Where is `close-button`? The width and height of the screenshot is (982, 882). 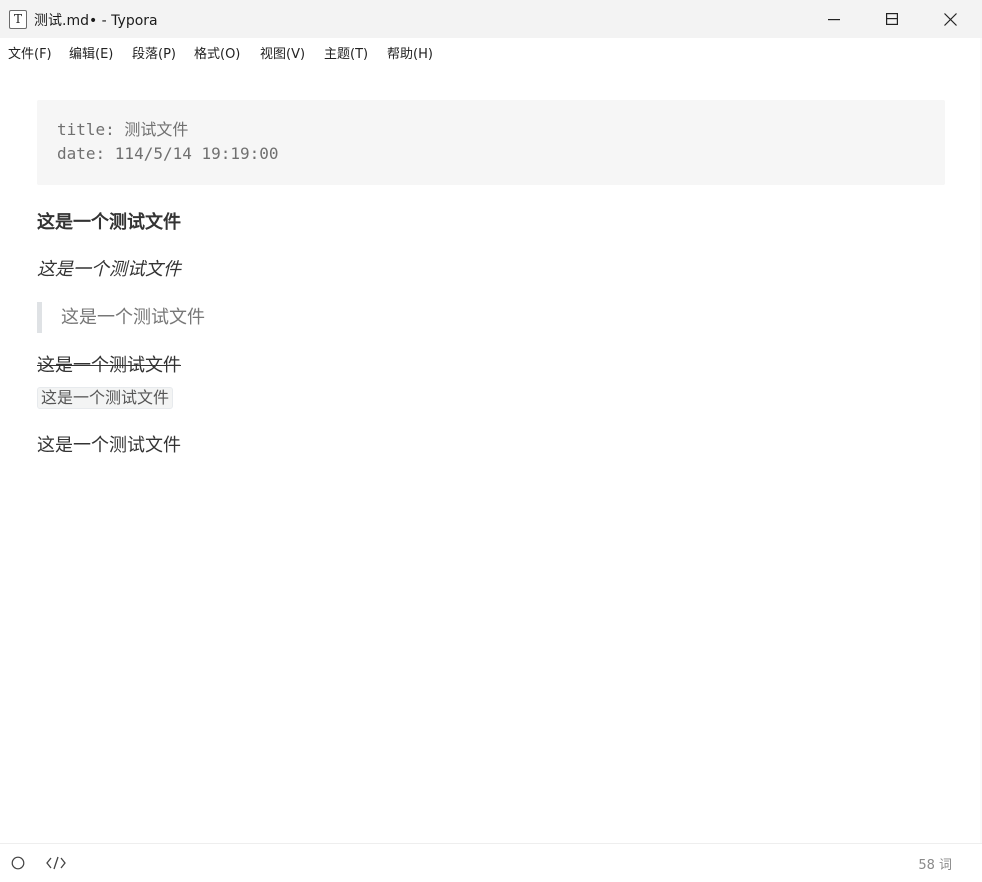
close-button is located at coordinates (950, 19).